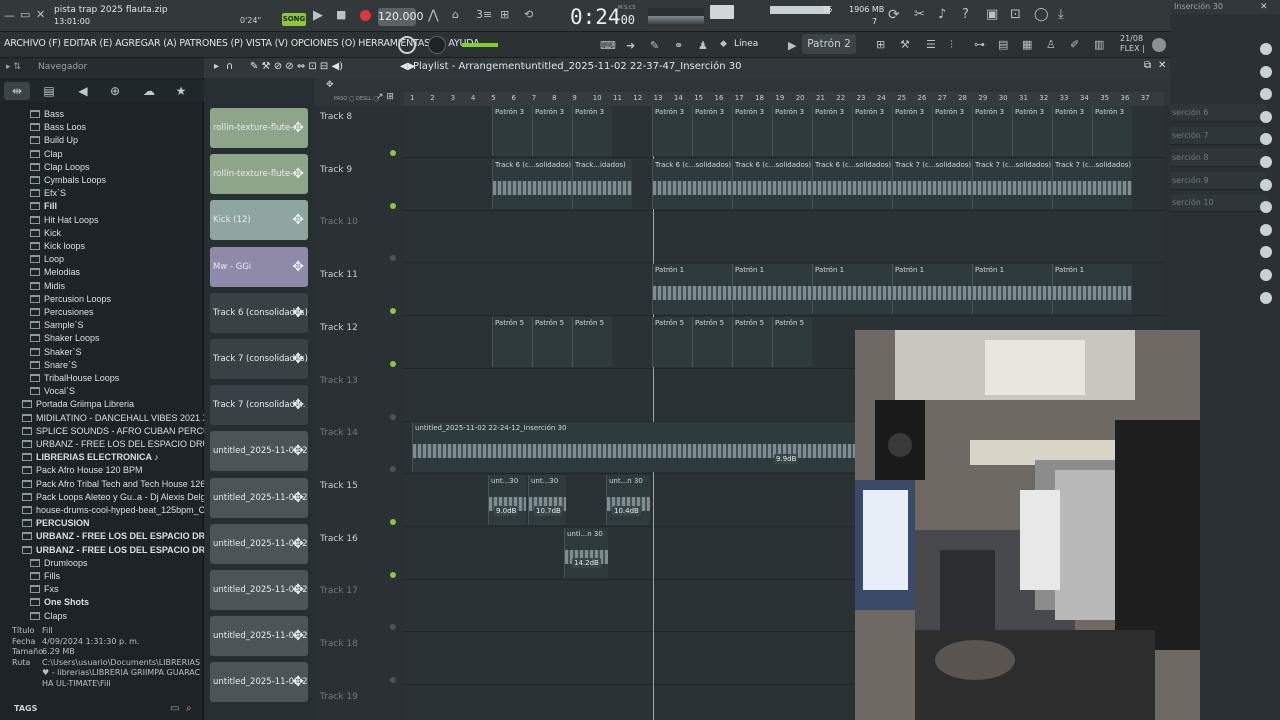 The height and width of the screenshot is (720, 1280). What do you see at coordinates (1092, 183) in the screenshot?
I see `audio-clip: Track 7 (c...solidados)` at bounding box center [1092, 183].